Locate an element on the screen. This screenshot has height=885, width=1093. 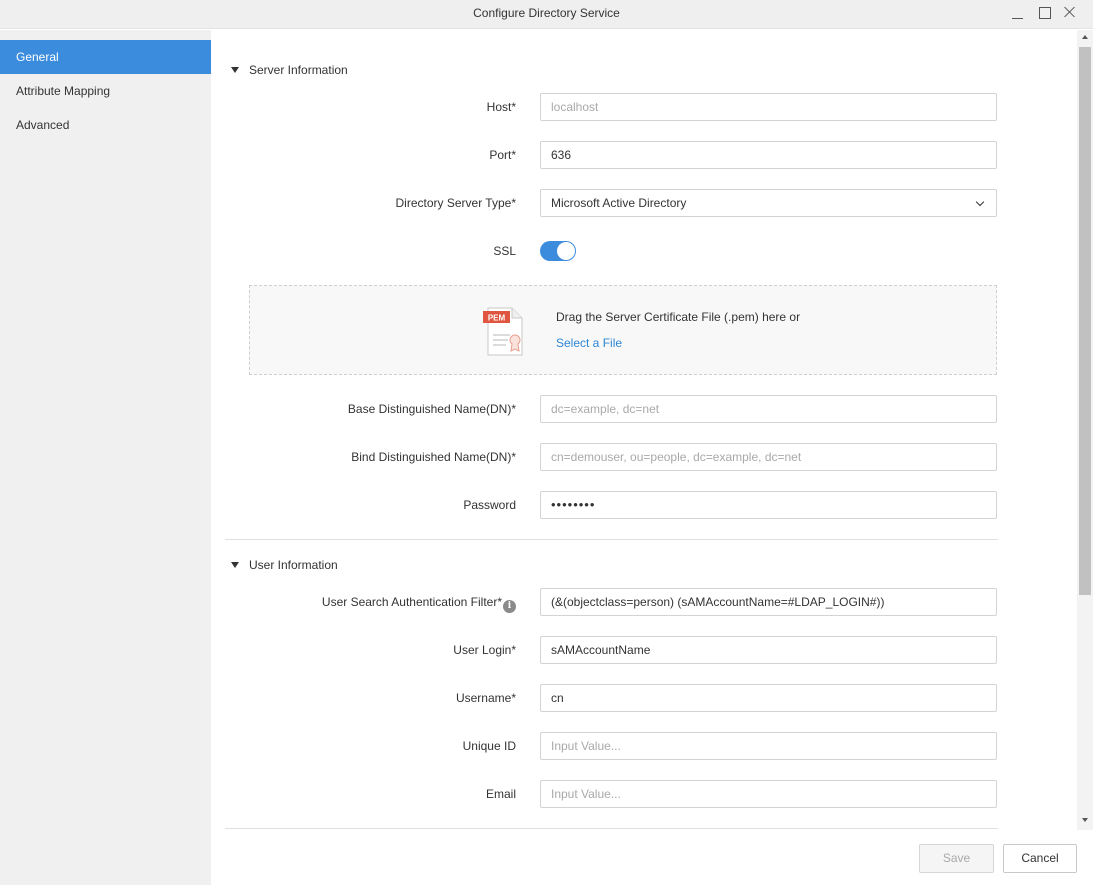
port-label: Port* is located at coordinates (502, 155).